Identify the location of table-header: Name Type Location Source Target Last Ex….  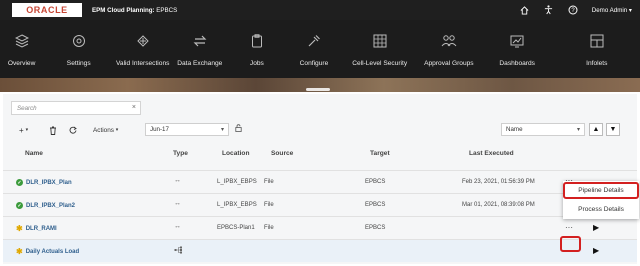
(320, 153).